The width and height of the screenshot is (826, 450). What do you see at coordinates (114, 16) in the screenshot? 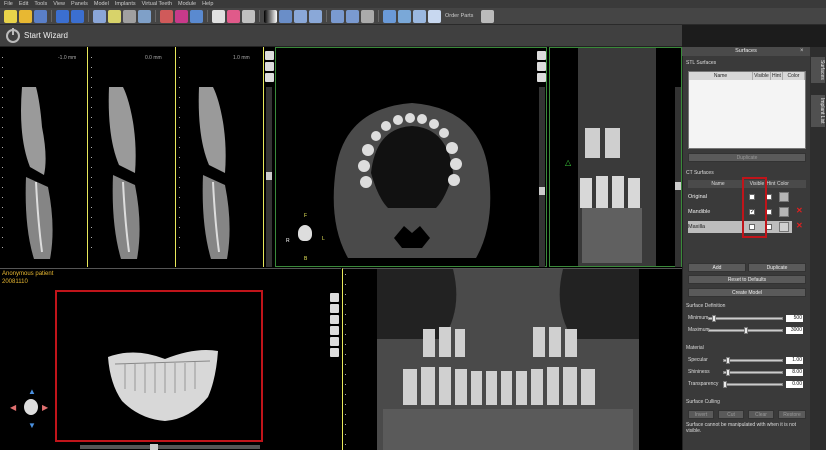
I see `panorama-icon` at bounding box center [114, 16].